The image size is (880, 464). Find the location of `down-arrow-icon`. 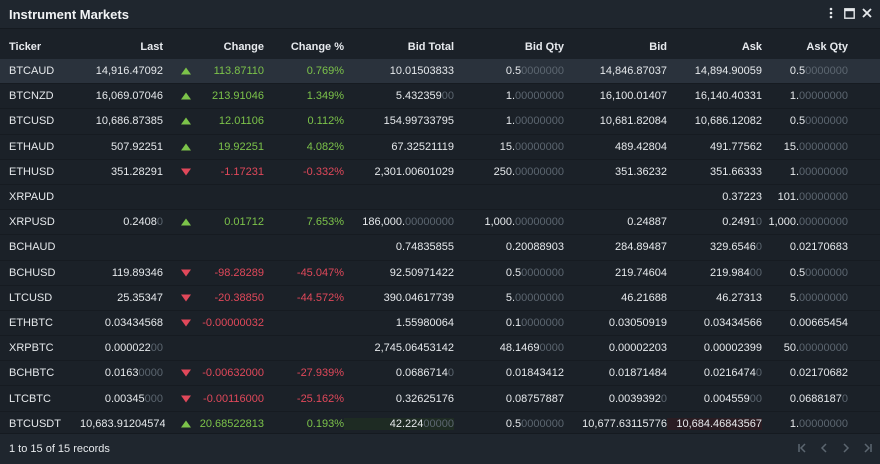

down-arrow-icon is located at coordinates (186, 323).